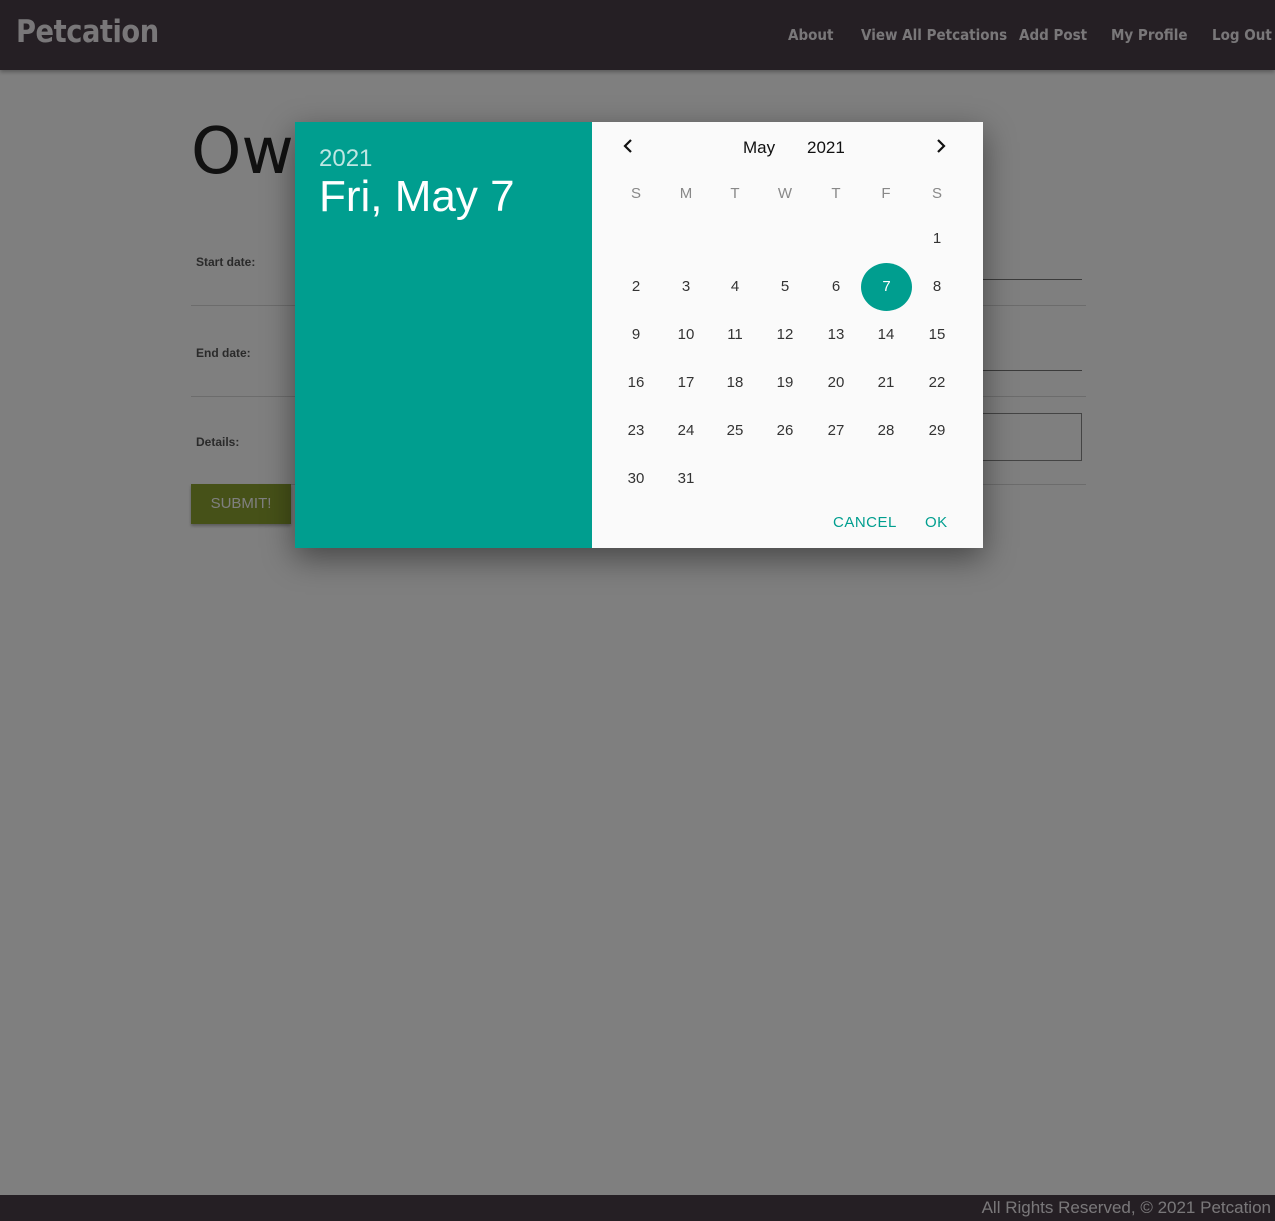  What do you see at coordinates (937, 431) in the screenshot?
I see `day-cell: 29` at bounding box center [937, 431].